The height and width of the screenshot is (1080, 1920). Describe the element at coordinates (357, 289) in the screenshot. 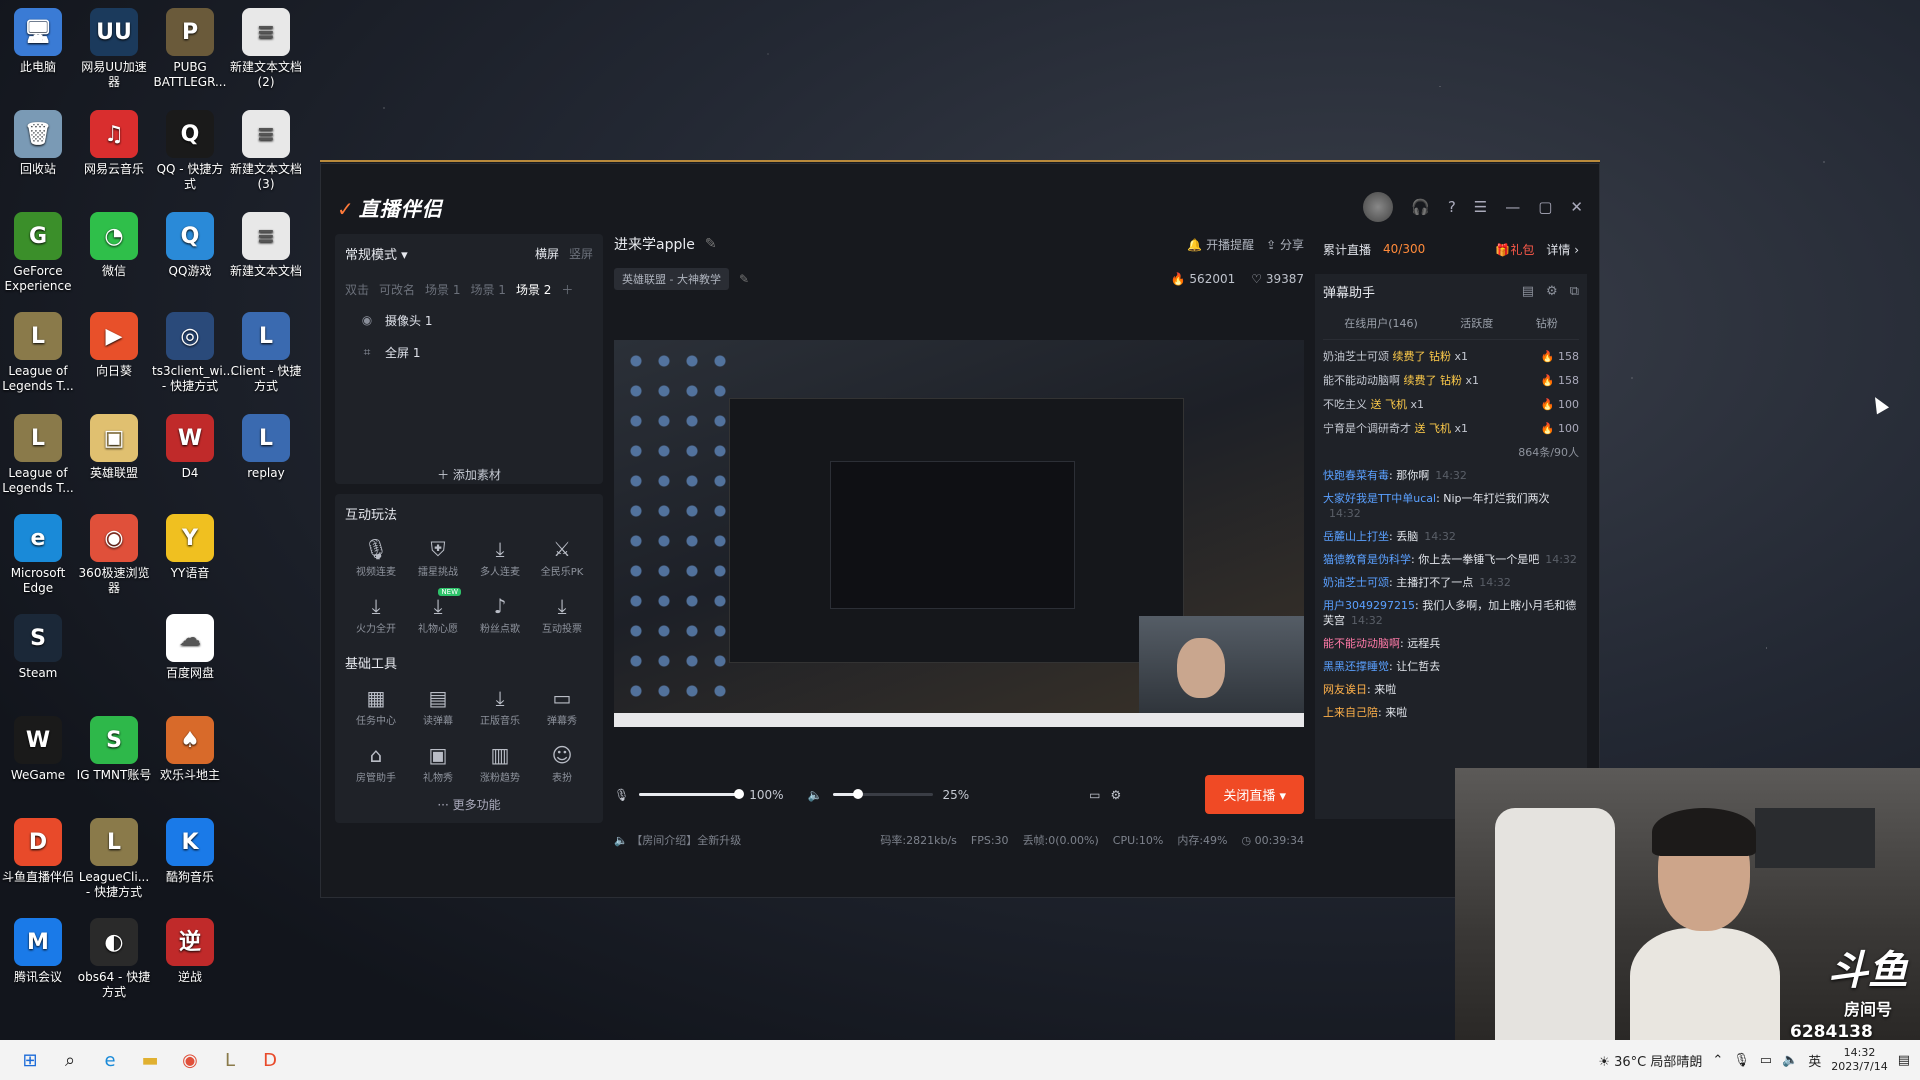

I see `scene-tab: 双击` at that location.